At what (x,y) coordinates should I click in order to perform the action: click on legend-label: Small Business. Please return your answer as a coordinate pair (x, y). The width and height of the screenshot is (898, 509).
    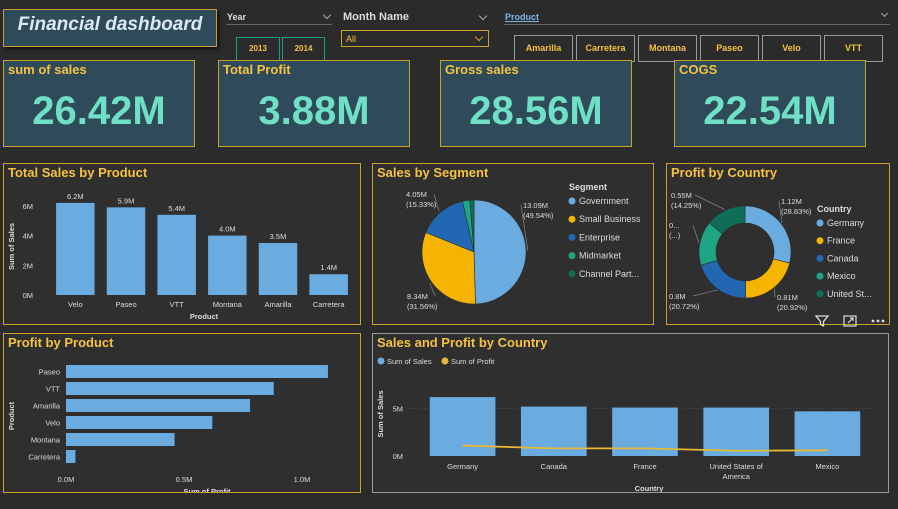
    Looking at the image, I should click on (610, 219).